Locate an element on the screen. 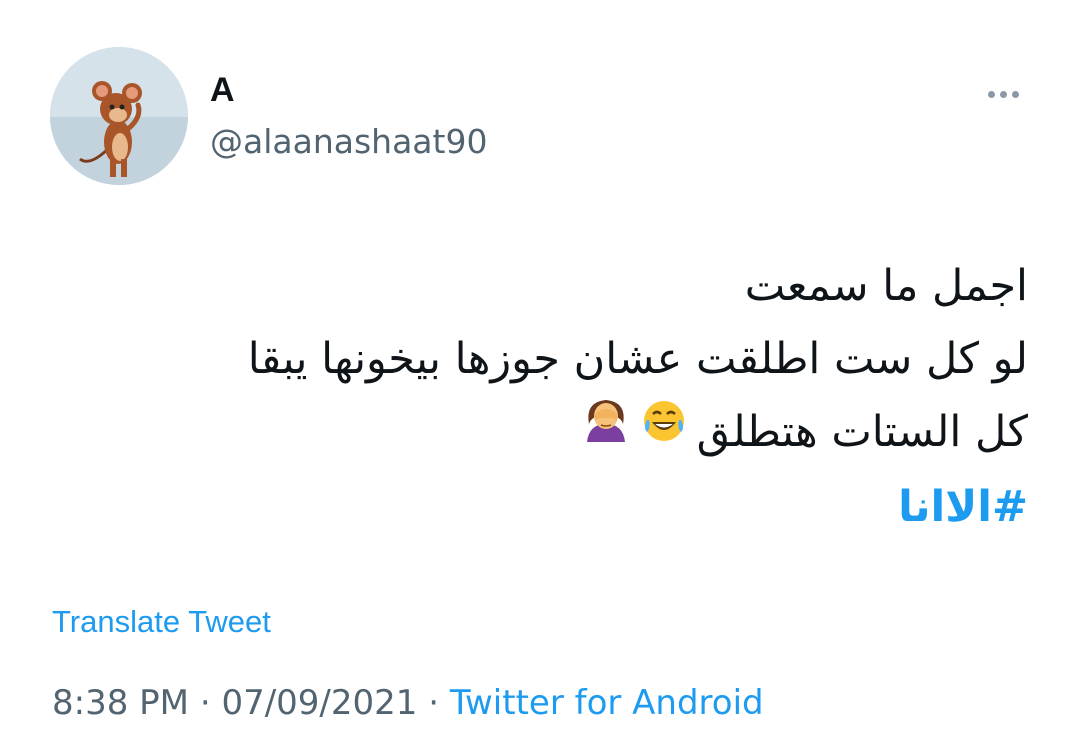 The height and width of the screenshot is (741, 1080). tweet-time: 8:38 PM is located at coordinates (120, 703).